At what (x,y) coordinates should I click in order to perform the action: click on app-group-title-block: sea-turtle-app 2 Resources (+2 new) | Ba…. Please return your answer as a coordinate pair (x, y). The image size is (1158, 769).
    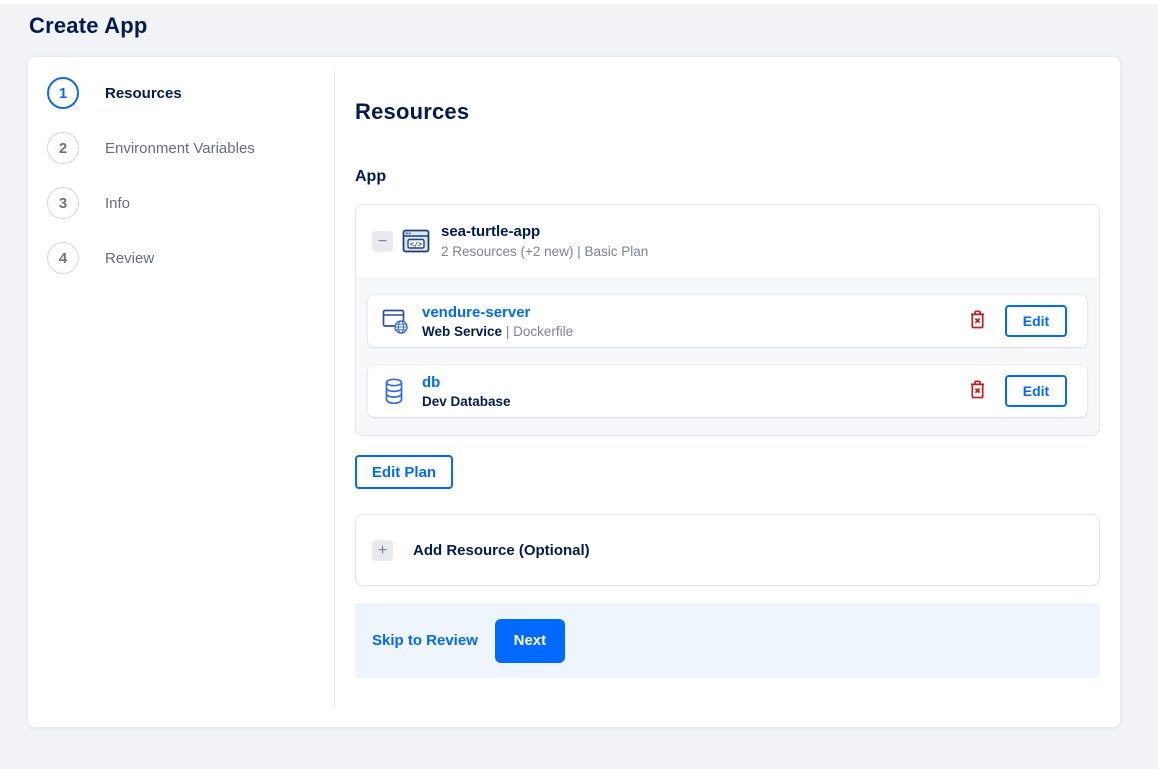
    Looking at the image, I should click on (544, 241).